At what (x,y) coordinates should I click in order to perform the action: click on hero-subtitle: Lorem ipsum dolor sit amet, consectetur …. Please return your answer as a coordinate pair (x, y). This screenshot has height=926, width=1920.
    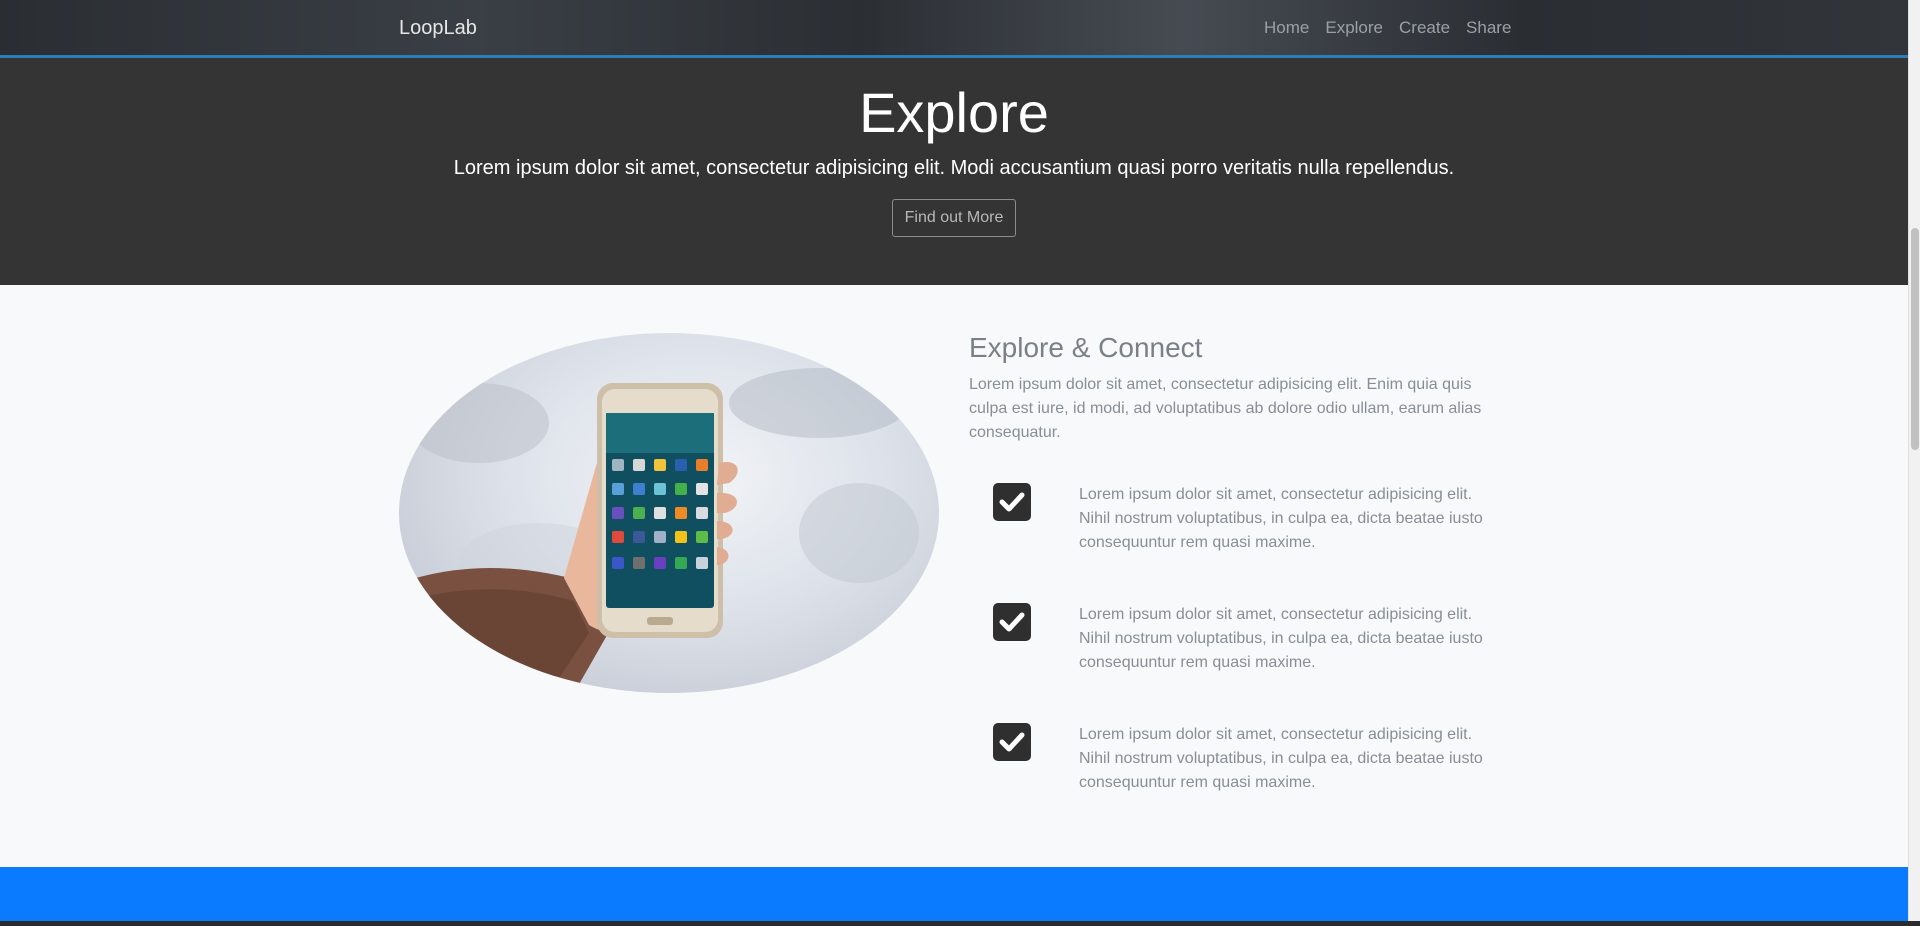
    Looking at the image, I should click on (954, 168).